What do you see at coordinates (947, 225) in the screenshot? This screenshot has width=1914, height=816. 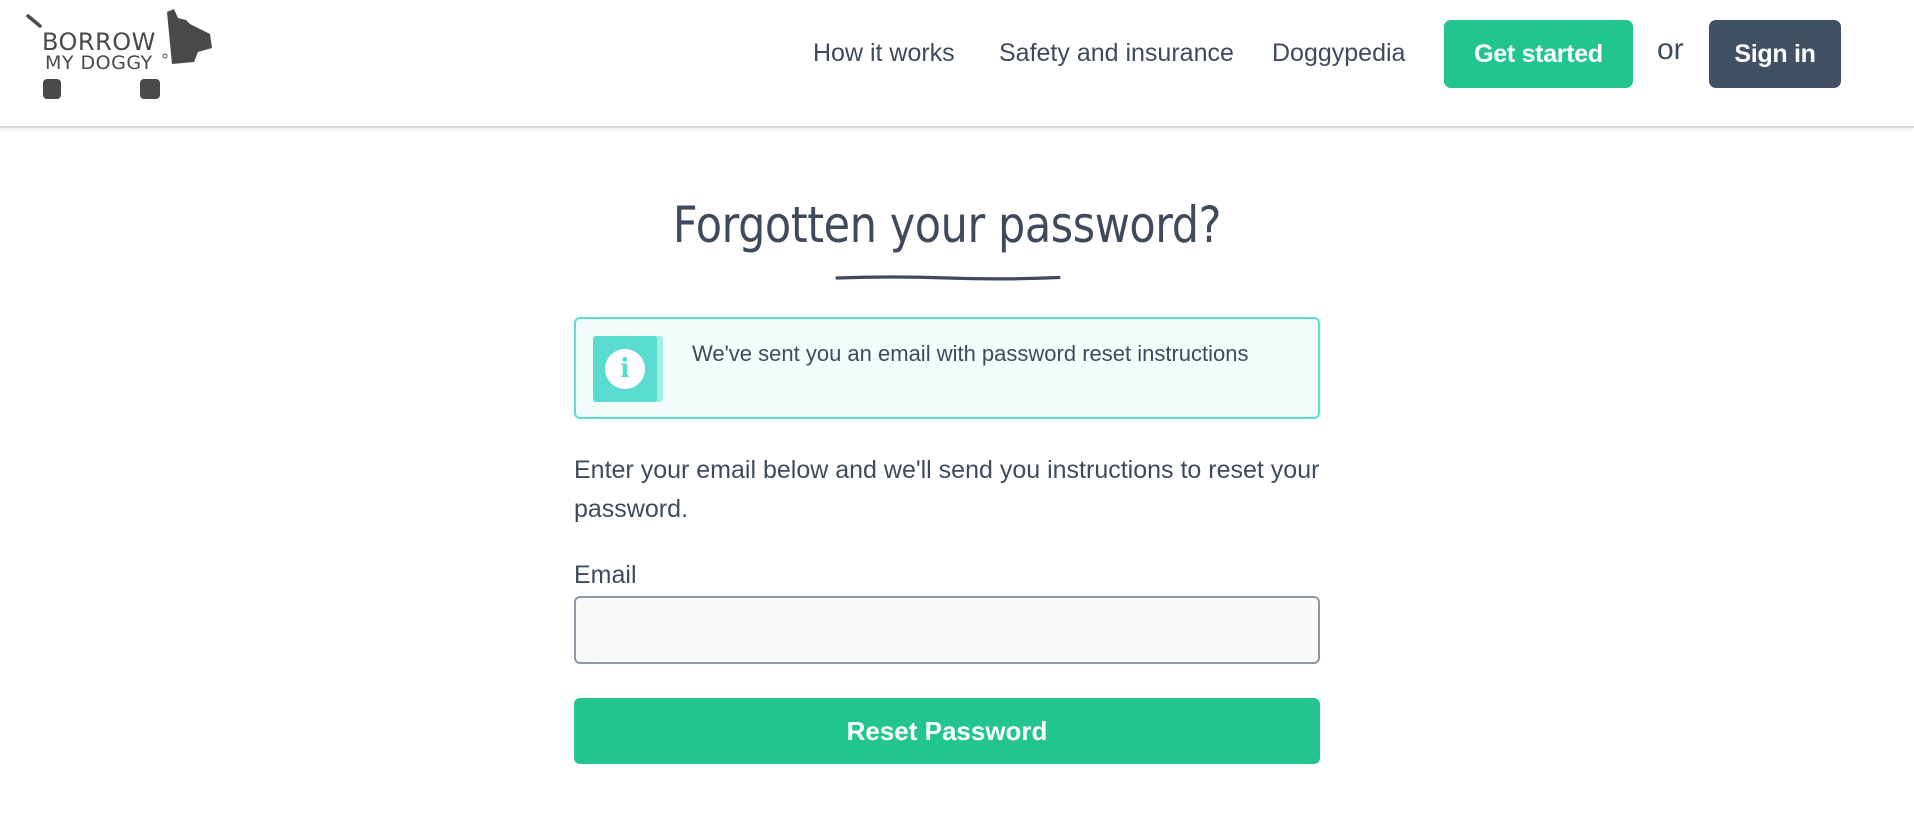 I see `page-title: Forgotten your password?` at bounding box center [947, 225].